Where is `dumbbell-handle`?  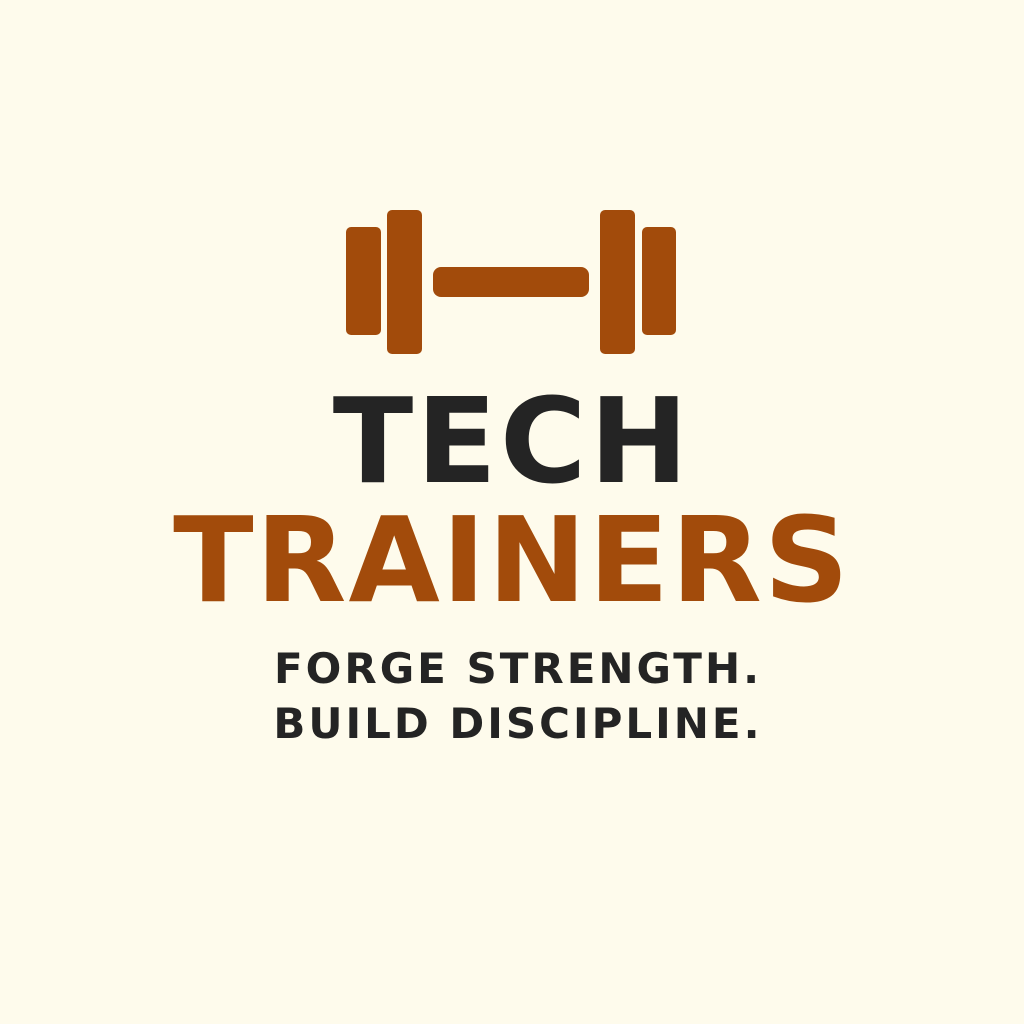 dumbbell-handle is located at coordinates (511, 282).